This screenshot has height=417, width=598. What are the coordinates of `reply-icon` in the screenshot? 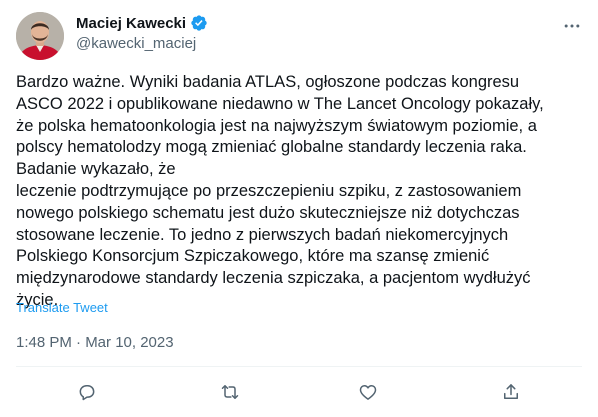 It's located at (87, 393).